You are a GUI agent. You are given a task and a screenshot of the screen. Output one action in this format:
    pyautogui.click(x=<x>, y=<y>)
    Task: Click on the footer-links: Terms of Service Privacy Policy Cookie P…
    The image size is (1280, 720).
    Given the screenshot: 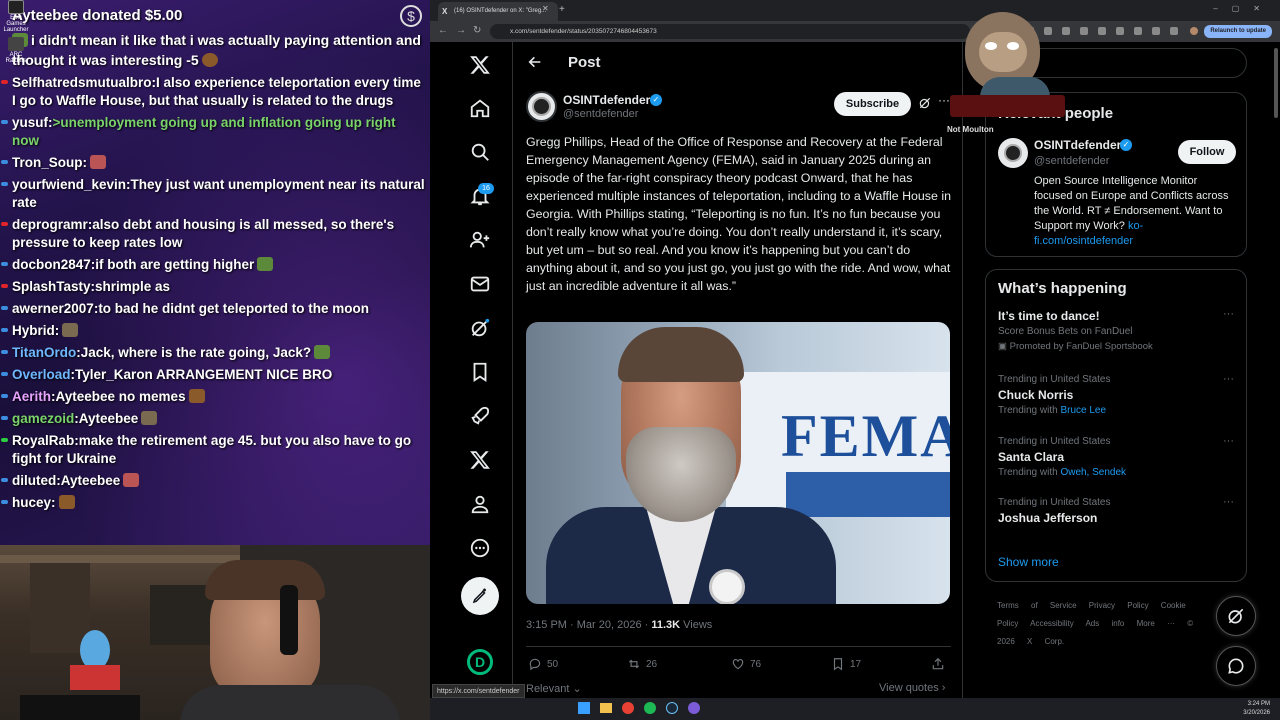 What is the action you would take?
    pyautogui.click(x=1107, y=624)
    